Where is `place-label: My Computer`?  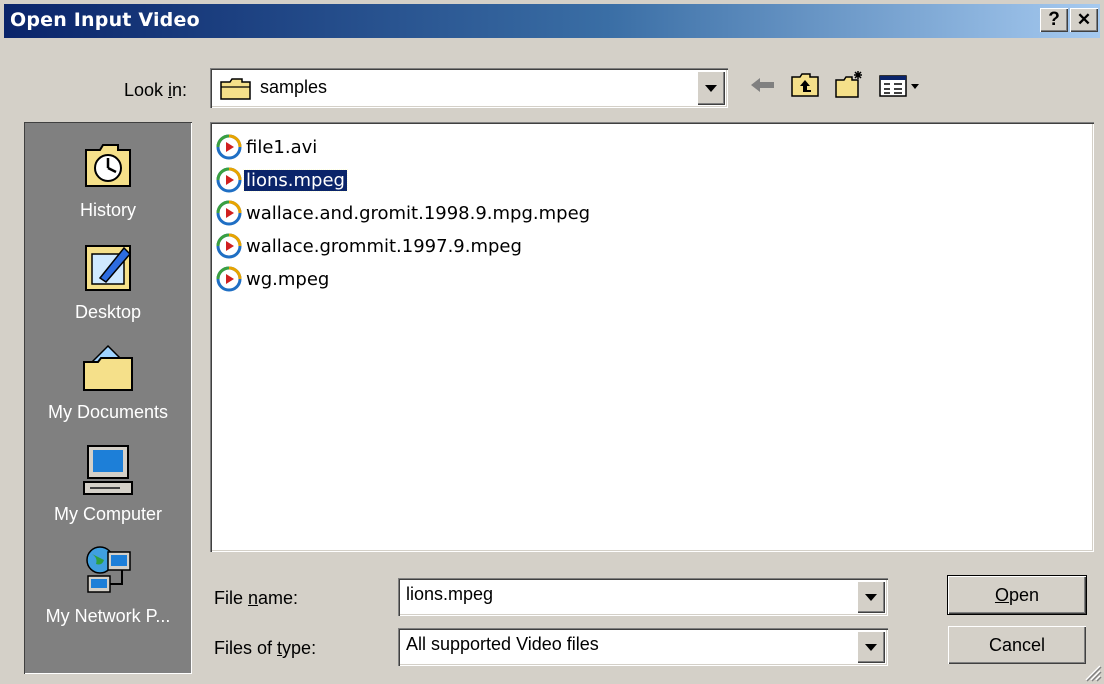 place-label: My Computer is located at coordinates (108, 514).